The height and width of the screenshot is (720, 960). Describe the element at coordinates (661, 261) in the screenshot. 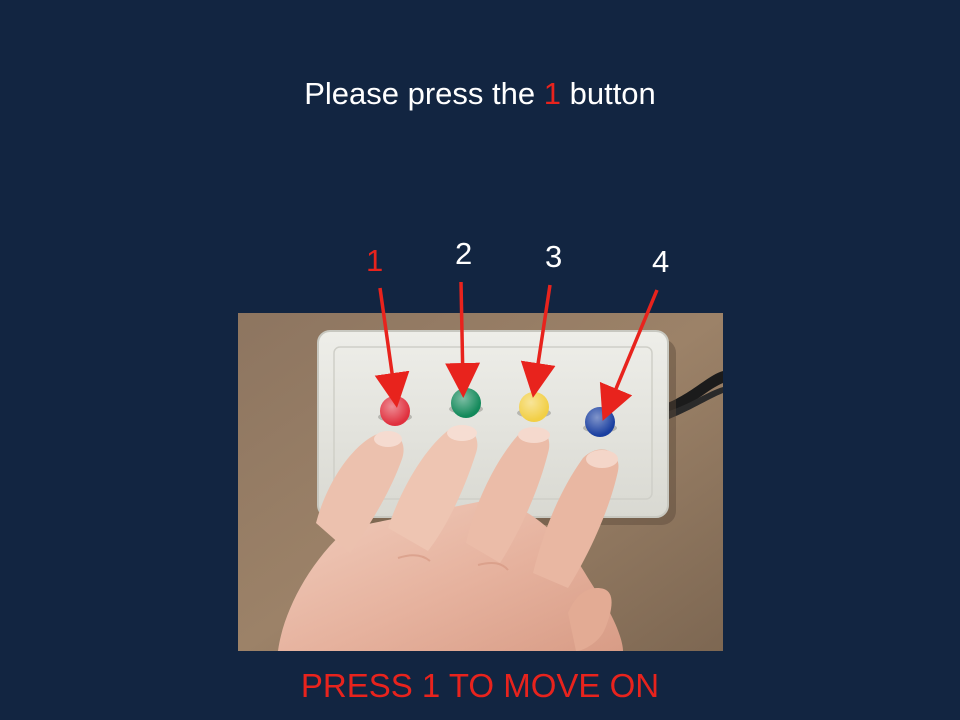

I see `button-label-4: 4` at that location.